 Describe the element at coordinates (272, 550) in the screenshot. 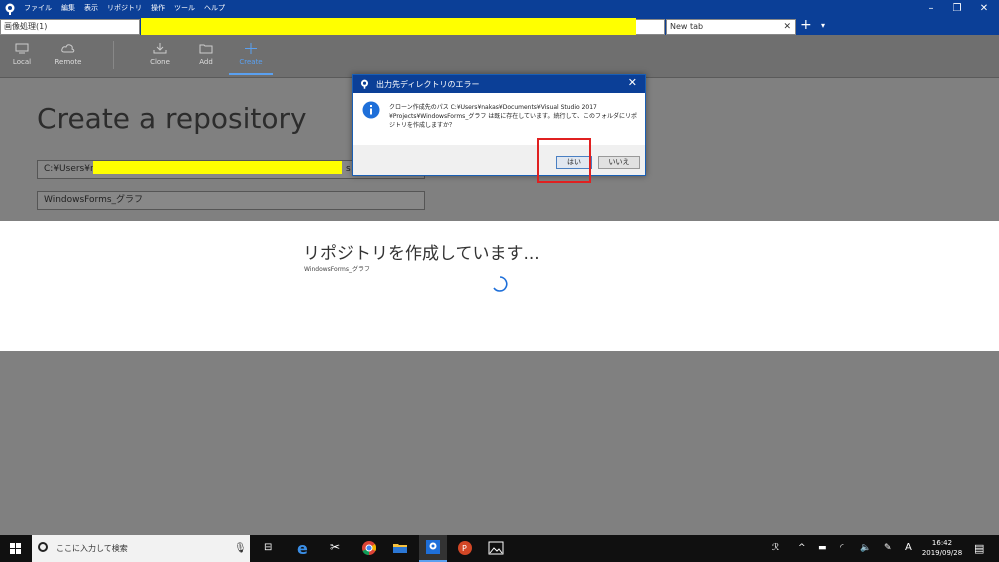

I see `task-view-icon: ⊟` at that location.